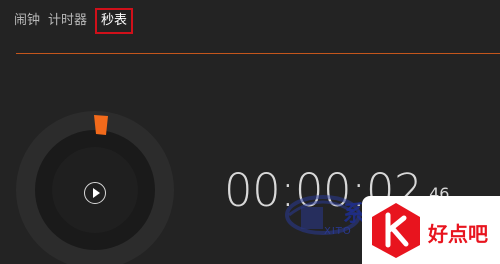  I want to click on tab-timer: 计时器, so click(67, 21).